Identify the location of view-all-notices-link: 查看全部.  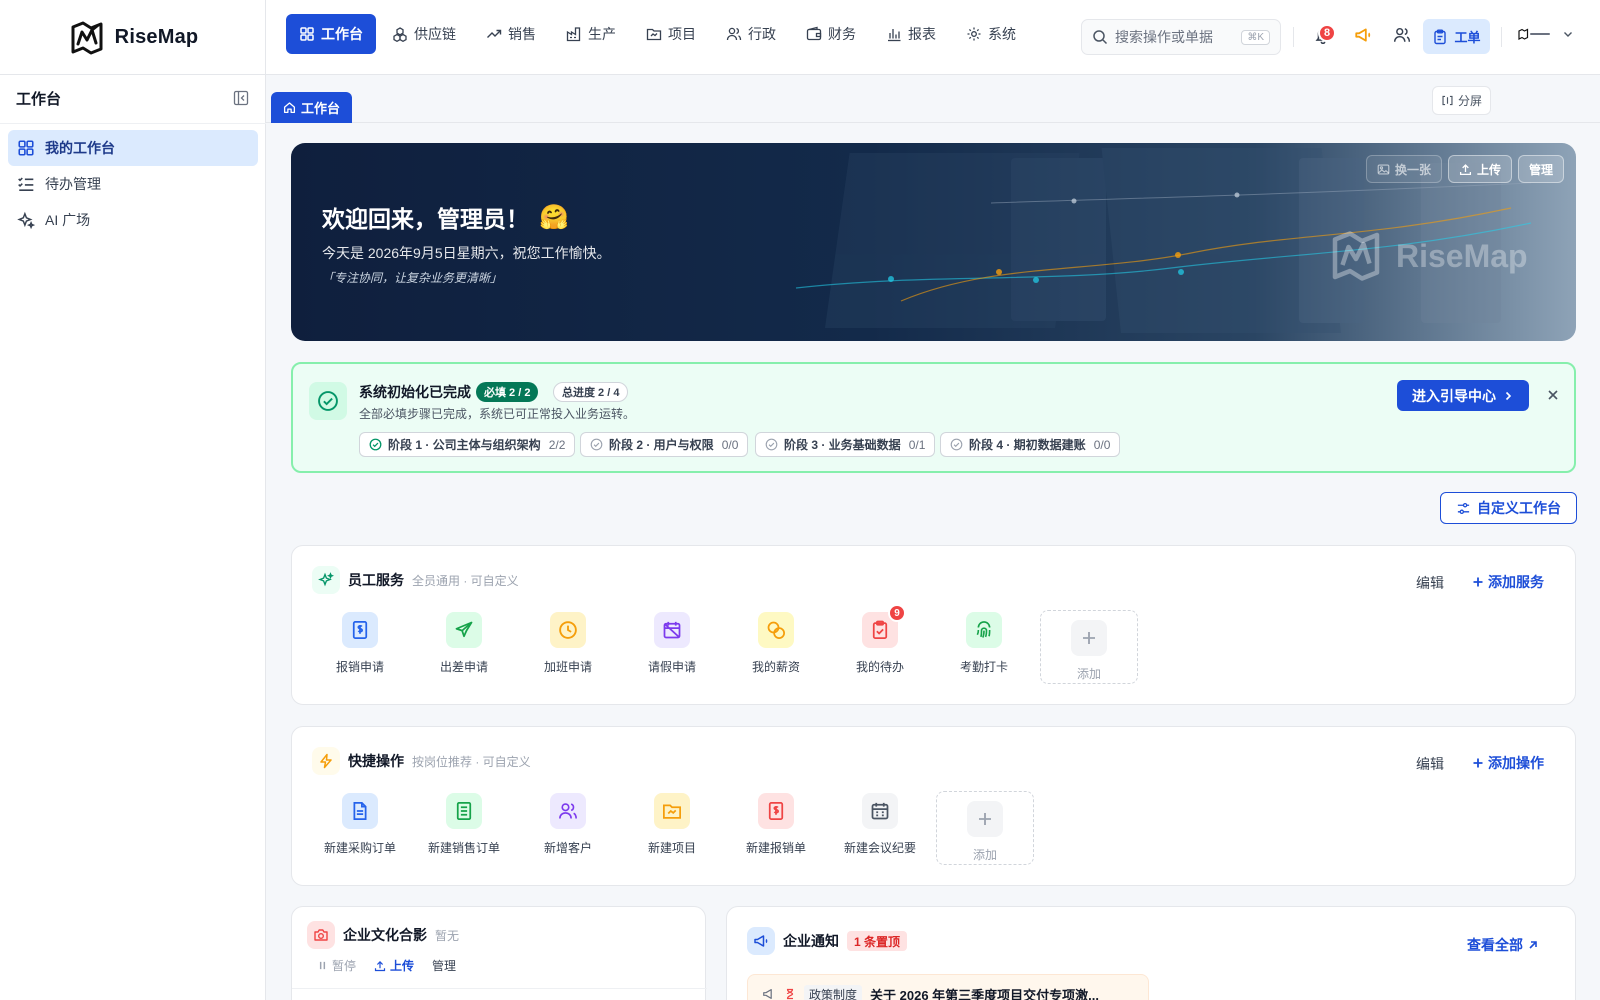
(1503, 945).